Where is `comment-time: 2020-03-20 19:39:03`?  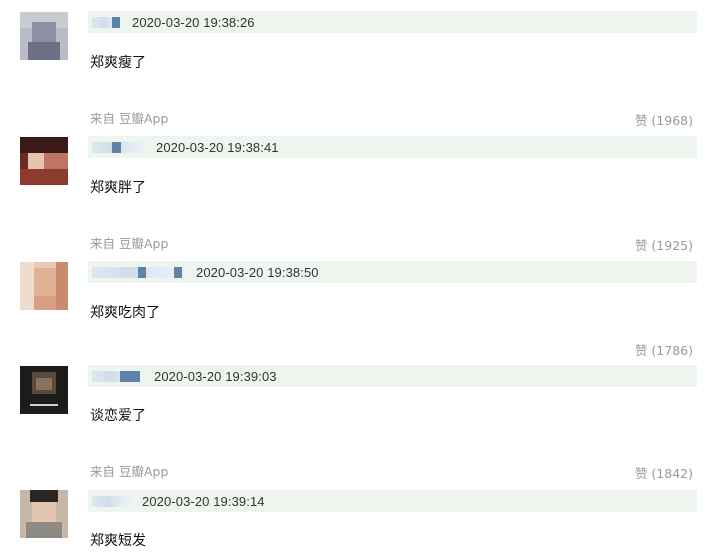 comment-time: 2020-03-20 19:39:03 is located at coordinates (215, 376).